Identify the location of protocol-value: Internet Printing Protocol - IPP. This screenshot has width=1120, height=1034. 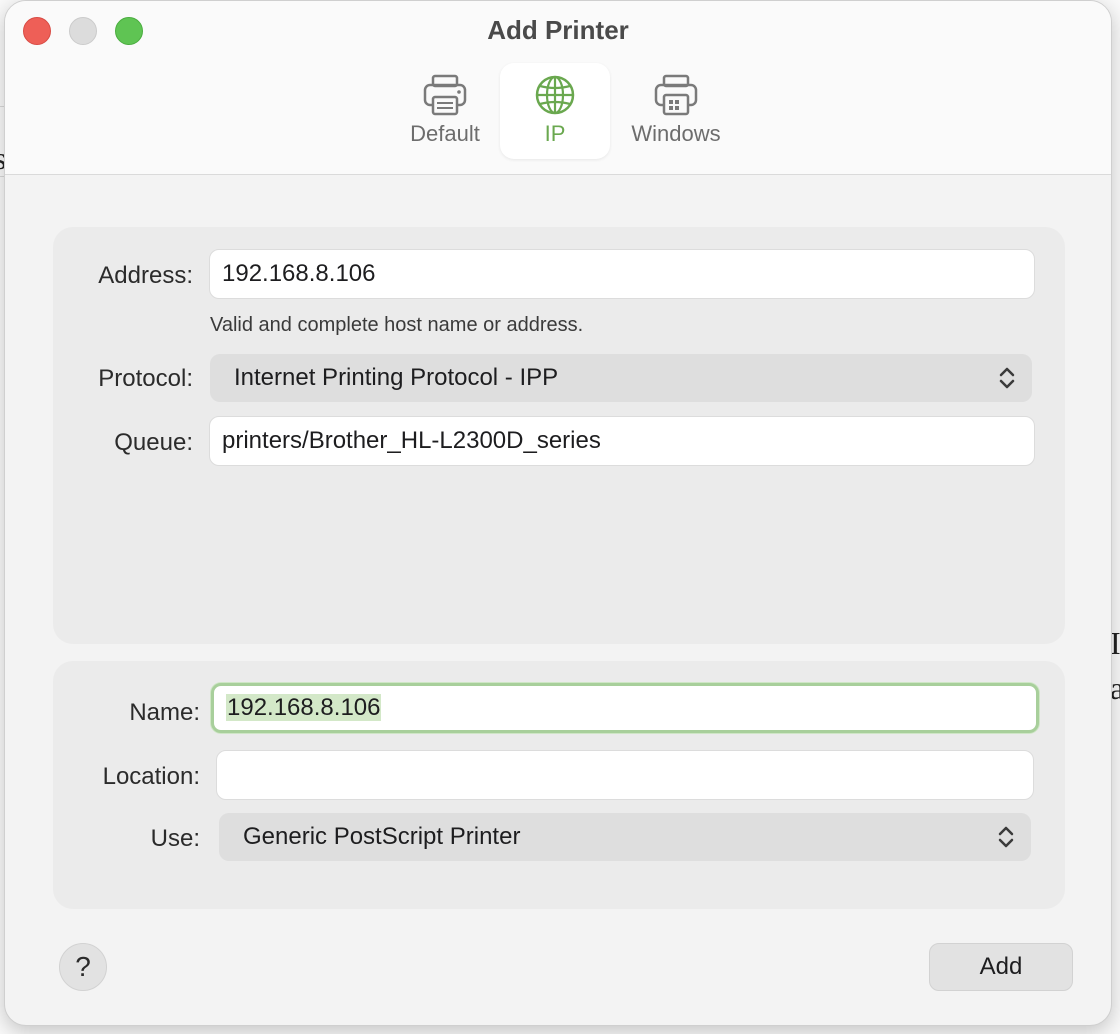
(396, 377).